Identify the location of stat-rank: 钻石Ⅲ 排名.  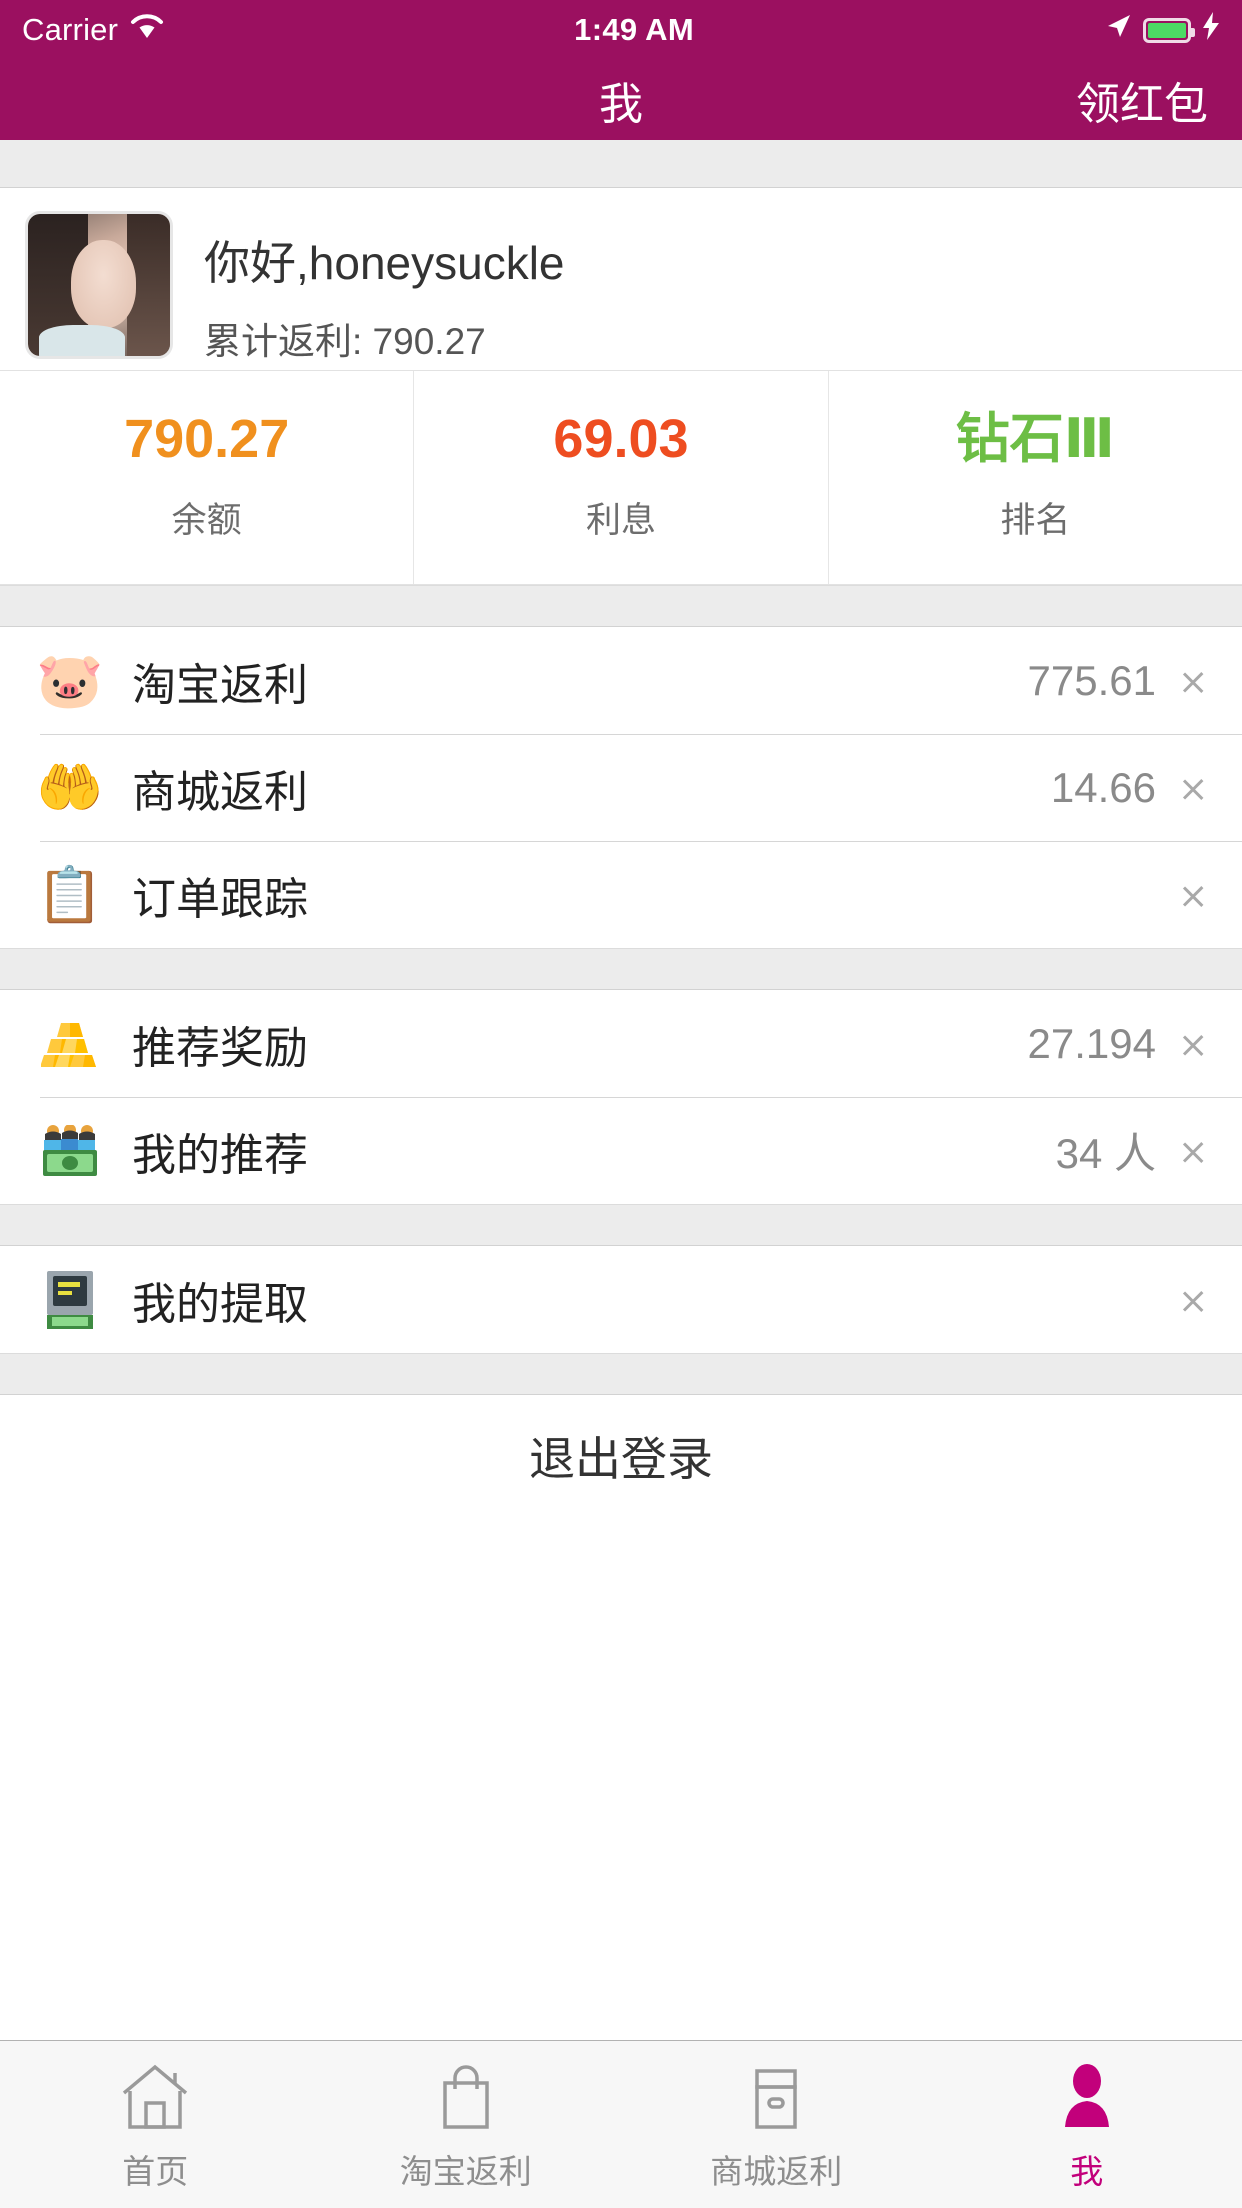
(1034, 477).